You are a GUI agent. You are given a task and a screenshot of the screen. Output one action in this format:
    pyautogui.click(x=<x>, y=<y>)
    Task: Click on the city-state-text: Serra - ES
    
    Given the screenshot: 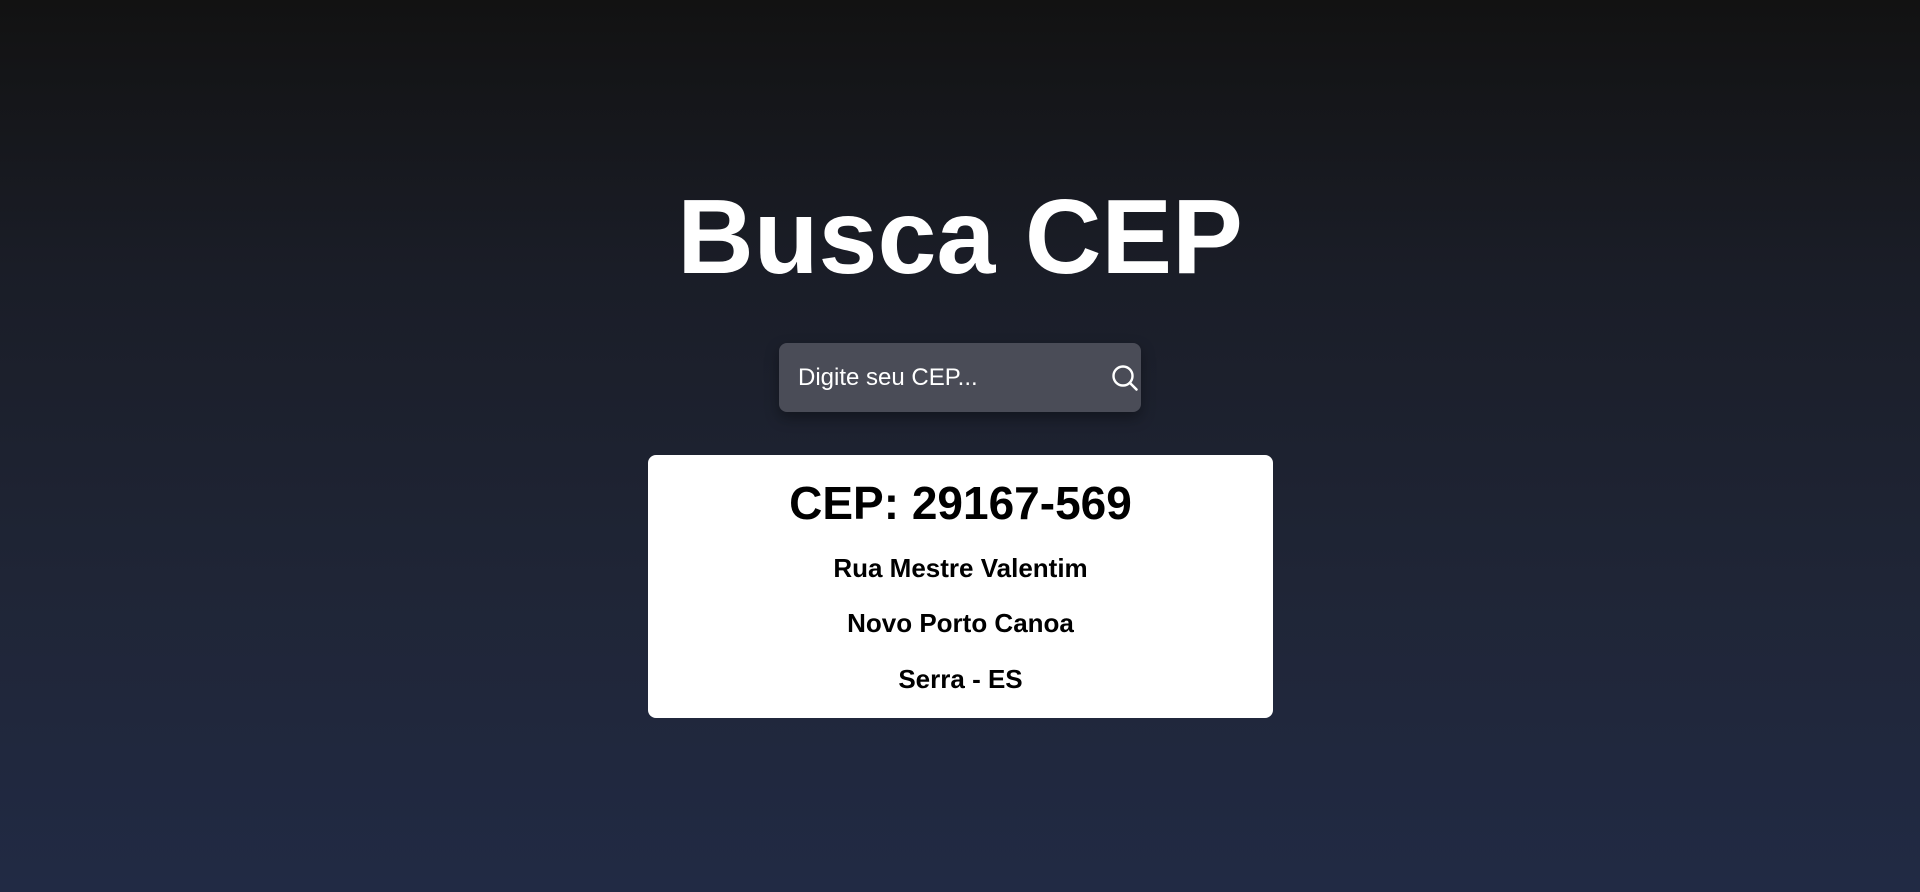 What is the action you would take?
    pyautogui.click(x=960, y=679)
    